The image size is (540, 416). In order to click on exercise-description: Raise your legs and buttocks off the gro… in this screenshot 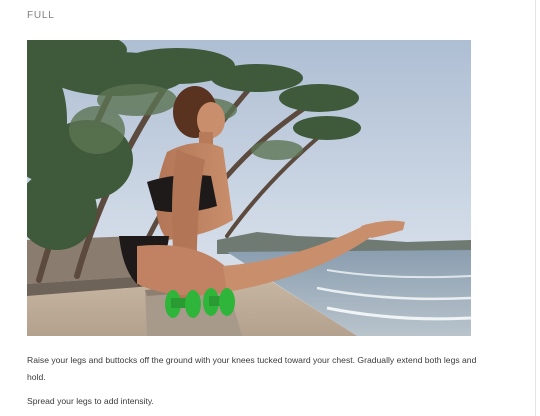, I will do `click(252, 368)`.